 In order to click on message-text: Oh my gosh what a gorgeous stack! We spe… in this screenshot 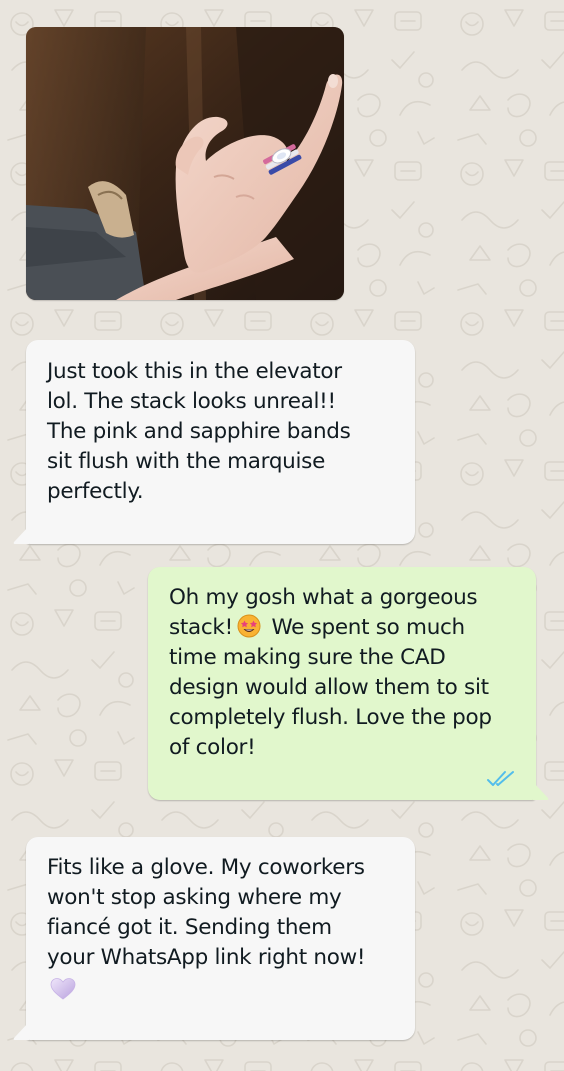, I will do `click(343, 673)`.